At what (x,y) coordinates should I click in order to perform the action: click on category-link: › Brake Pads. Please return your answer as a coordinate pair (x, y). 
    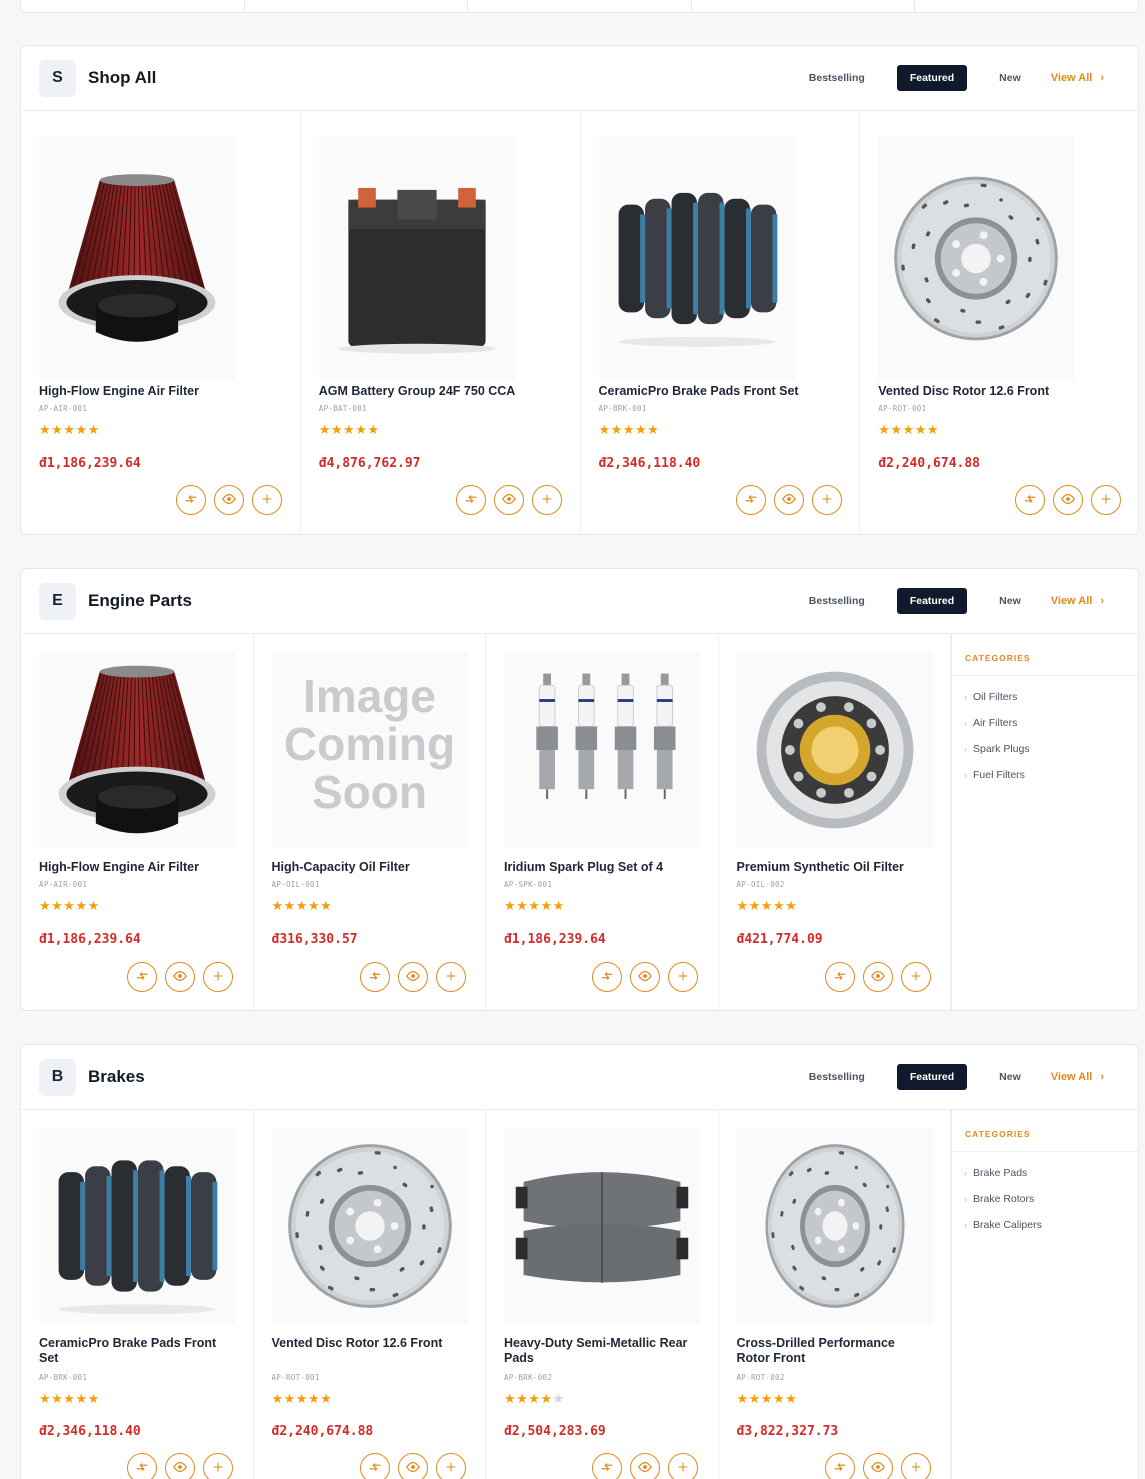
    Looking at the image, I should click on (1051, 1173).